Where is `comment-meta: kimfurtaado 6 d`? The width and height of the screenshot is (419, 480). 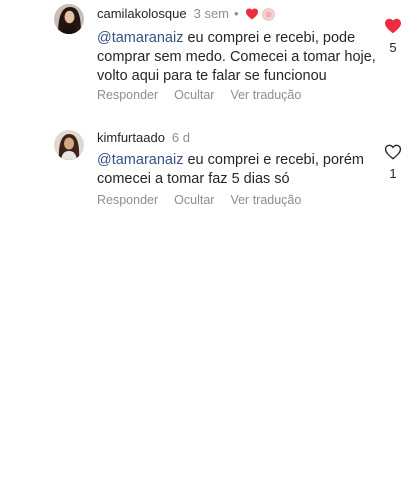
comment-meta: kimfurtaado 6 d is located at coordinates (143, 138).